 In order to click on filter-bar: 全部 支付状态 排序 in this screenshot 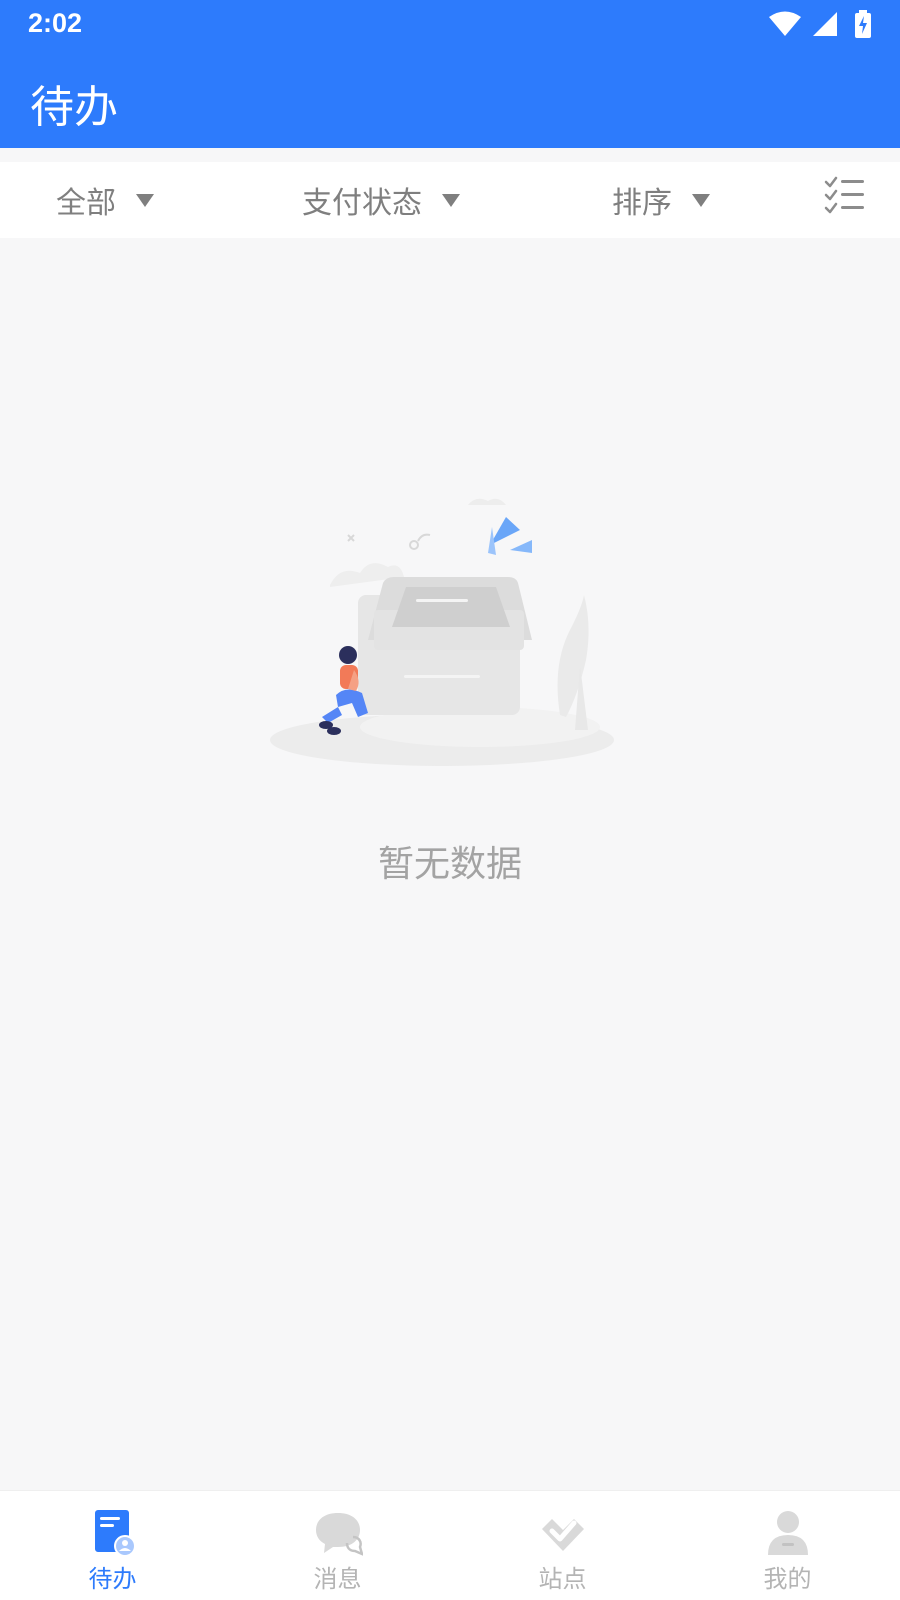, I will do `click(450, 200)`.